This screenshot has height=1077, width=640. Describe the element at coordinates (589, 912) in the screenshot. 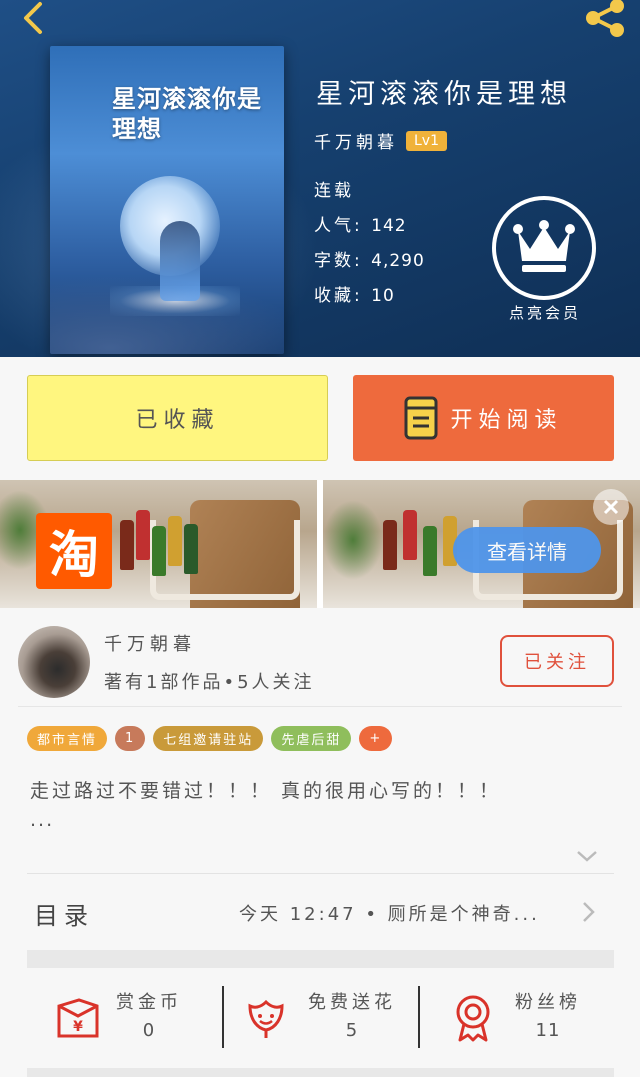

I see `chevron-right-icon` at that location.